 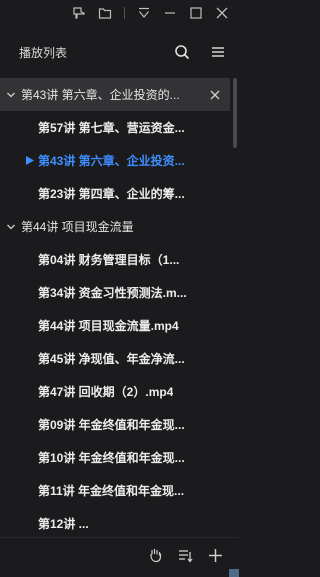 I want to click on pin-icon, so click(x=79, y=13).